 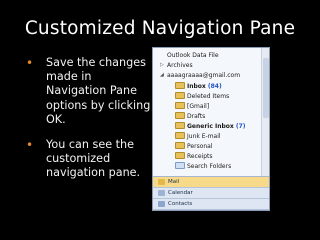 I want to click on search-folder-icon, so click(x=180, y=165).